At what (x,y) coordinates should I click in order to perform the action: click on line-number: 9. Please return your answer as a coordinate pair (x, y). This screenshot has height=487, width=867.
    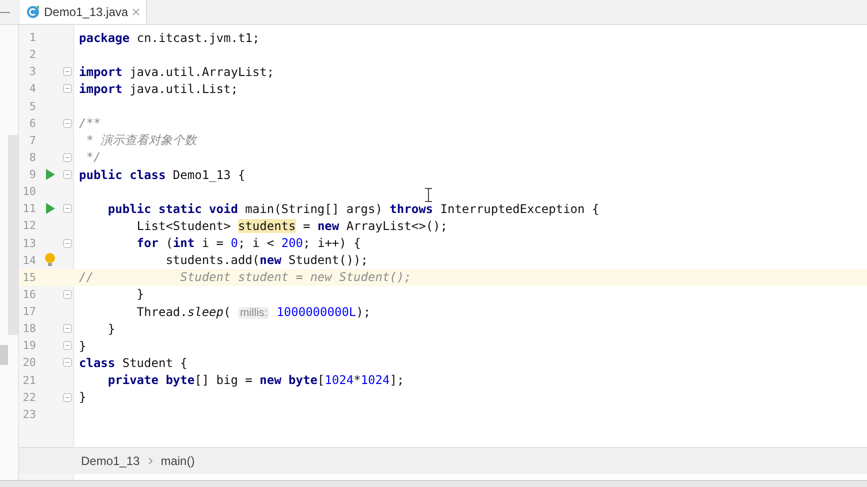
    Looking at the image, I should click on (32, 175).